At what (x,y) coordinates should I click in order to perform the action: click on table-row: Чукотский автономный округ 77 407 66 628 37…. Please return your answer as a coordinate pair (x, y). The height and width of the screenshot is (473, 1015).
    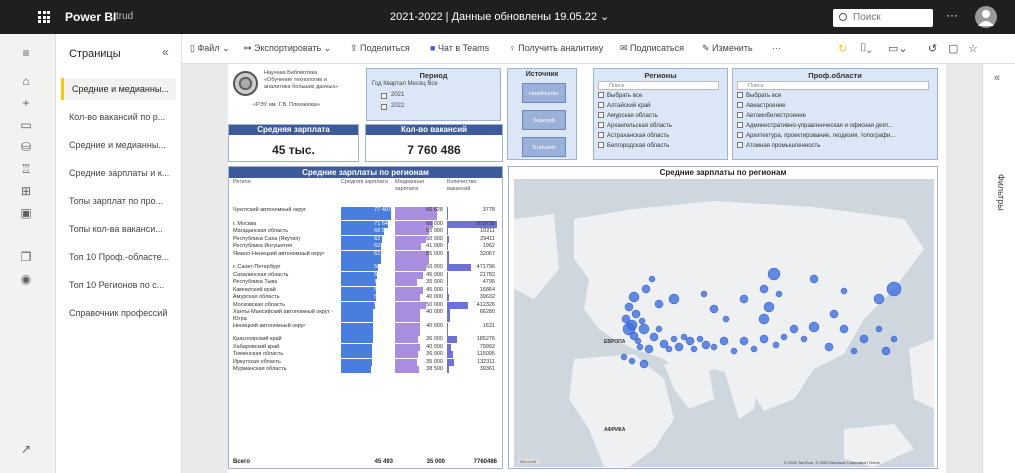
    Looking at the image, I should click on (365, 213).